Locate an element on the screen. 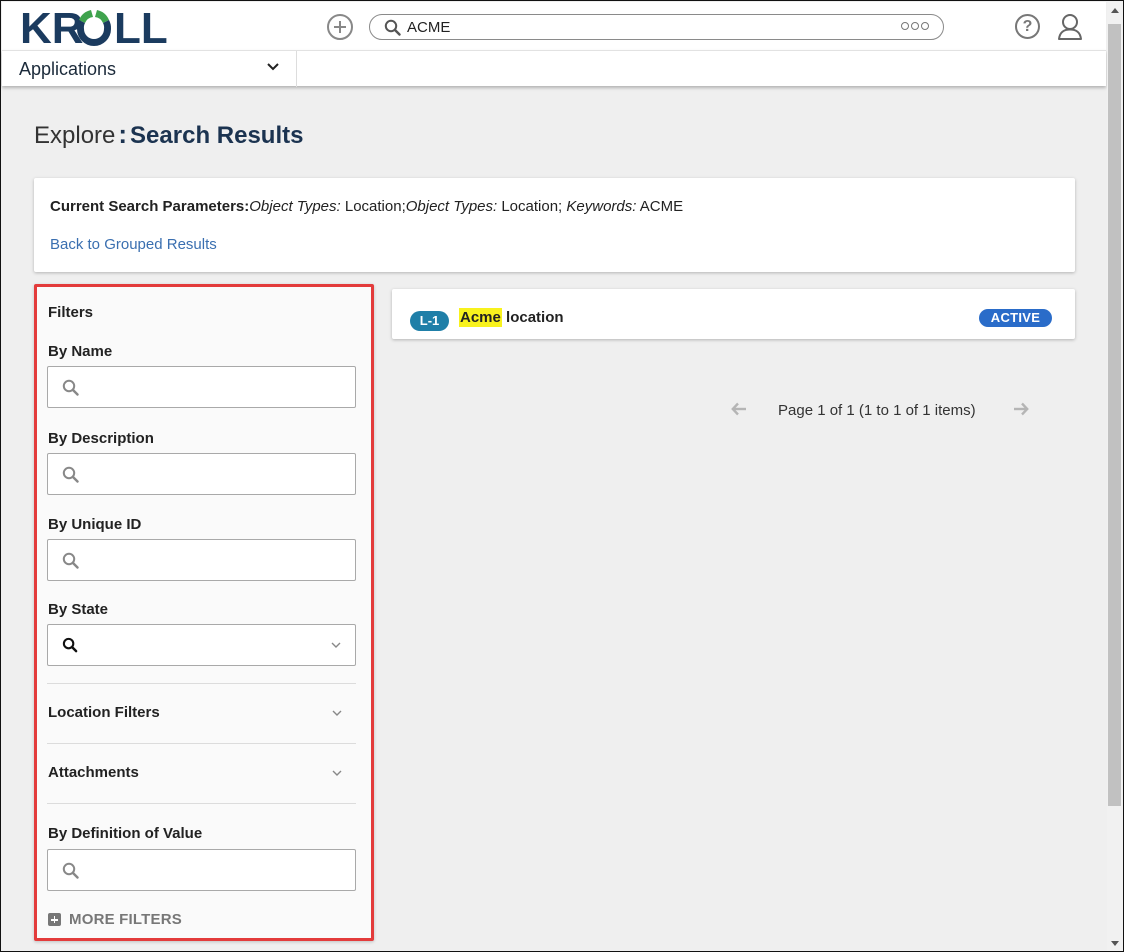 The height and width of the screenshot is (952, 1124). top-bar: KR LL ACME ? is located at coordinates (554, 26).